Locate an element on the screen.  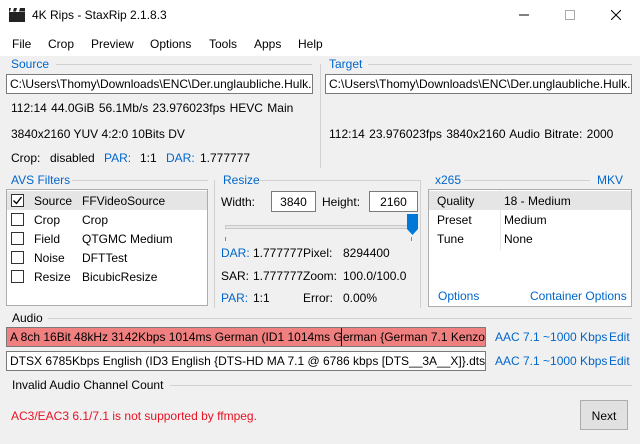
filter-source-value: FFVideoSource is located at coordinates (124, 201).